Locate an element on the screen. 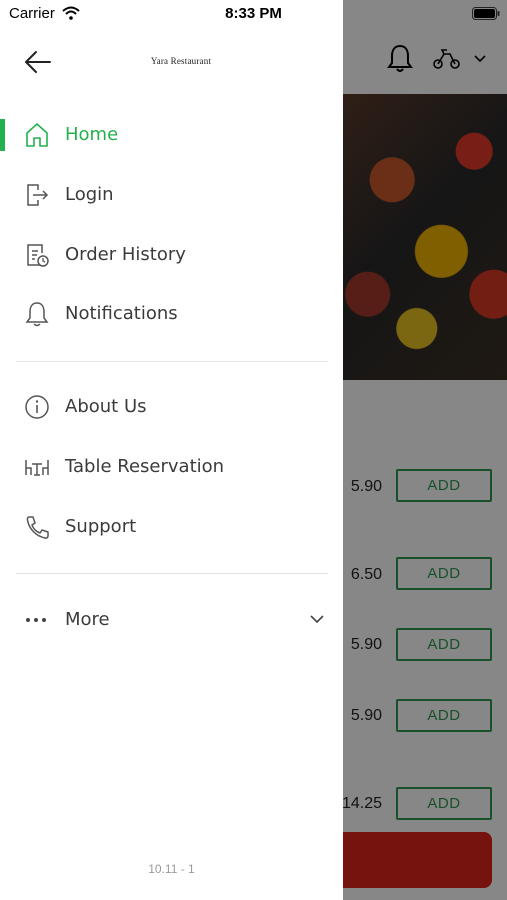 The image size is (507, 900). menu-item-label: Table Reservation is located at coordinates (145, 466).